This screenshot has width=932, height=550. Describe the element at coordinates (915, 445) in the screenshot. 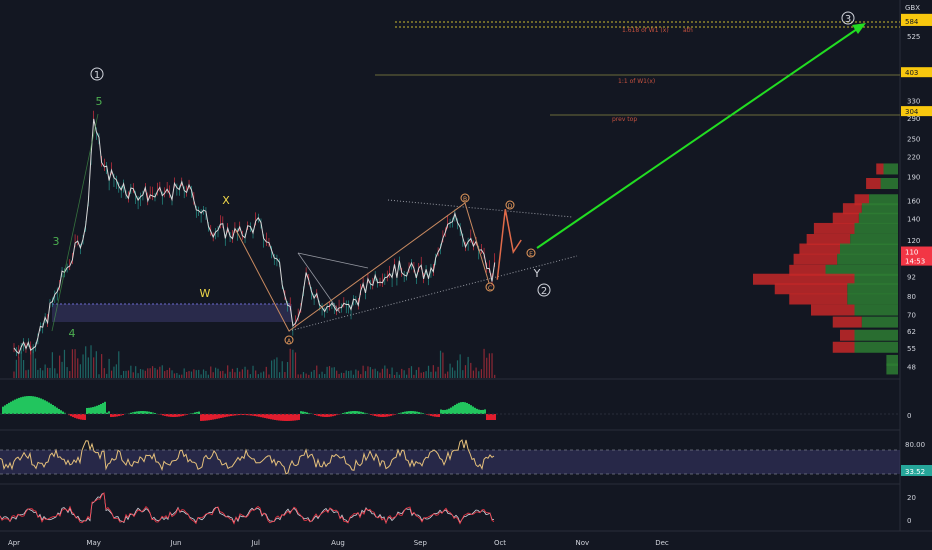

I see `rsi-tick-80: 80.00` at that location.